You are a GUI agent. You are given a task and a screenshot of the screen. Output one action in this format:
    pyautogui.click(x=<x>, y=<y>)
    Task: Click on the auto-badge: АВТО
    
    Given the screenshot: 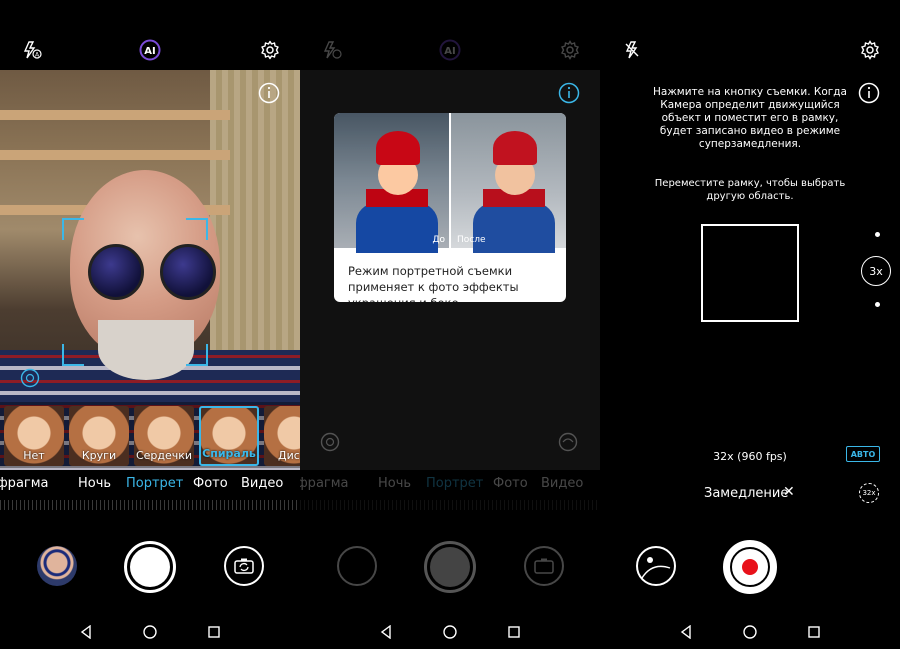 What is the action you would take?
    pyautogui.click(x=863, y=454)
    